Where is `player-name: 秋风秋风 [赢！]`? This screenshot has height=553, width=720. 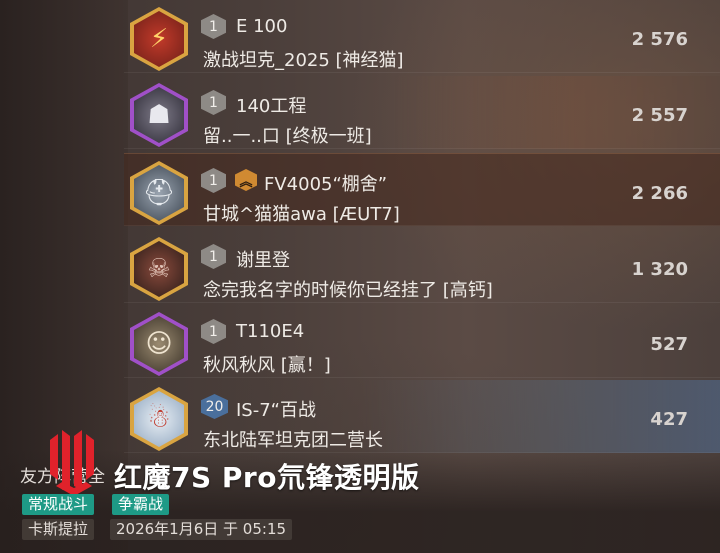
player-name: 秋风秋风 [赢！] is located at coordinates (267, 365).